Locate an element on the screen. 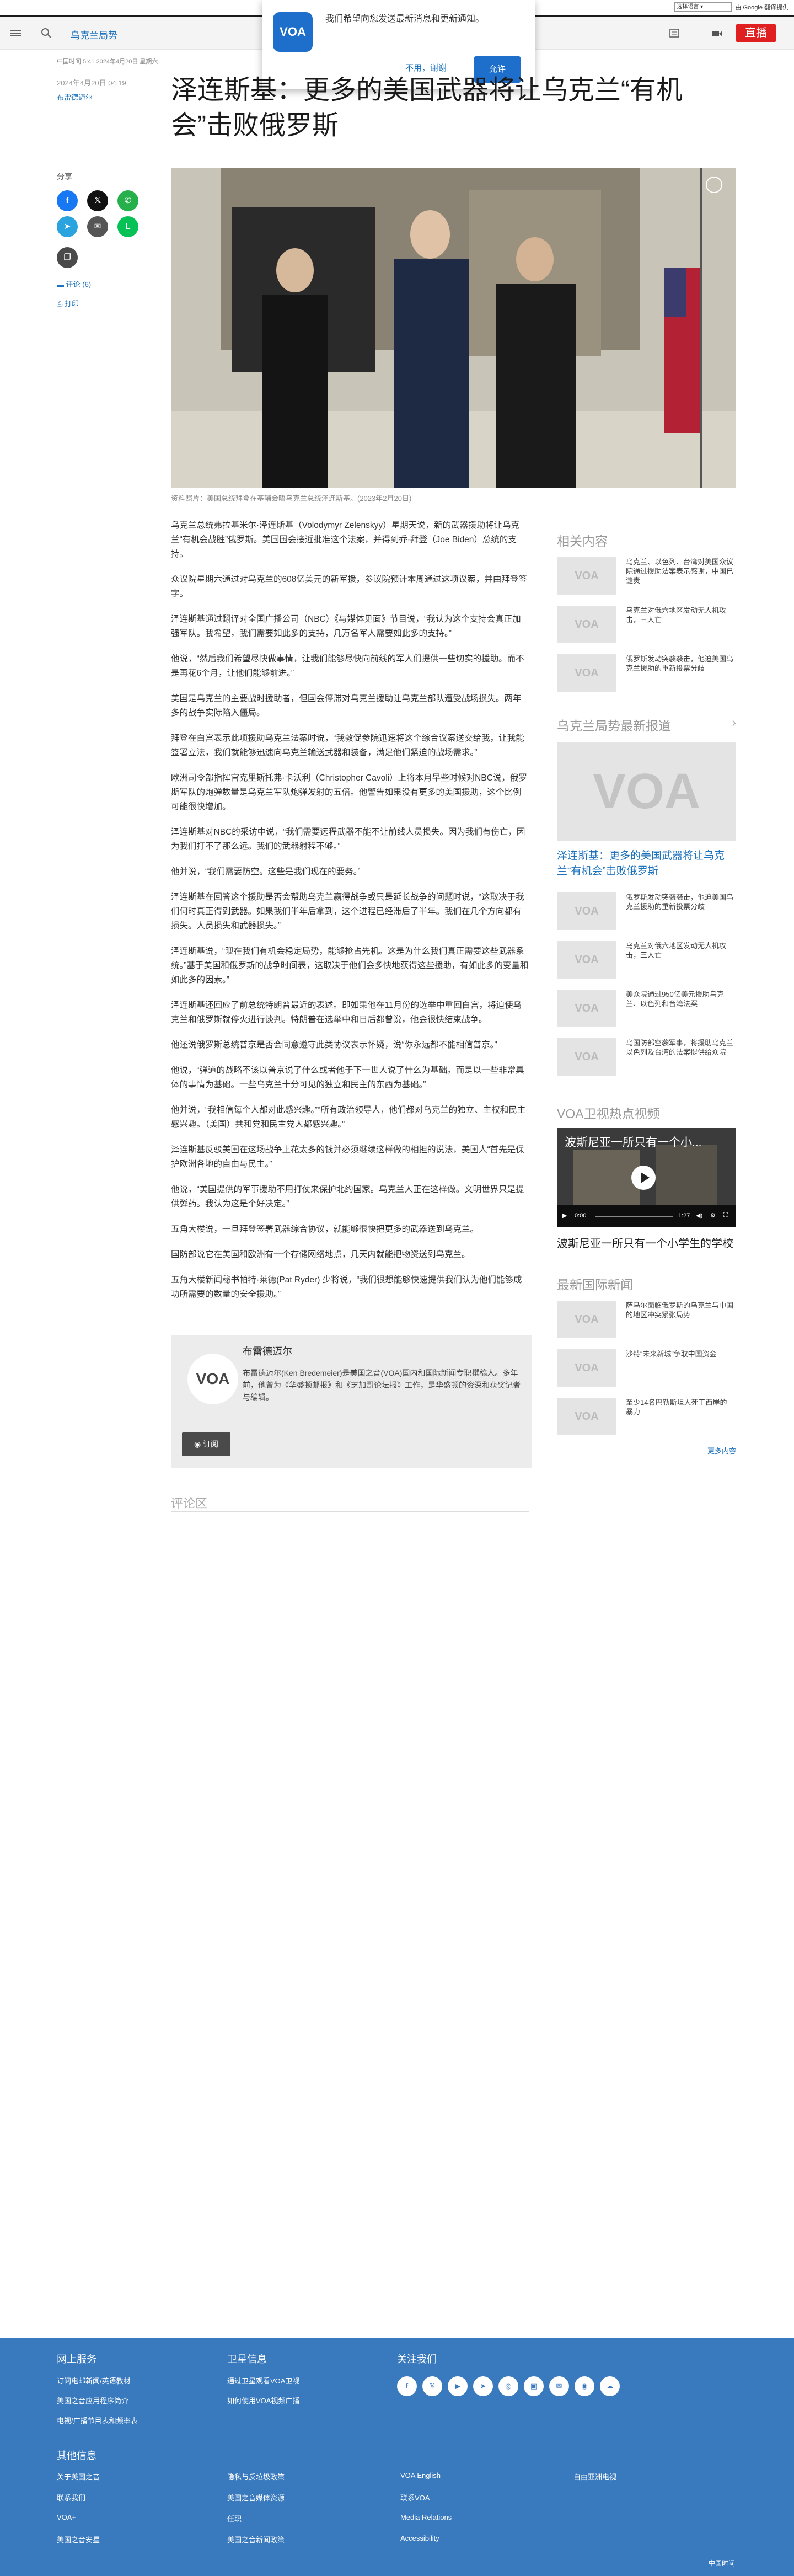 The image size is (794, 2576). footer-timezone: 中国时间 is located at coordinates (722, 2563).